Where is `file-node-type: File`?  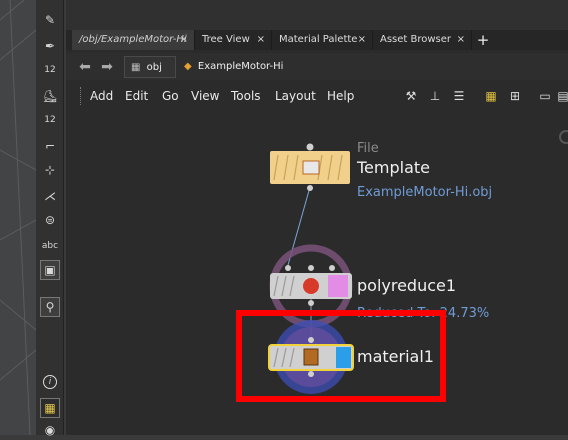 file-node-type: File is located at coordinates (368, 148).